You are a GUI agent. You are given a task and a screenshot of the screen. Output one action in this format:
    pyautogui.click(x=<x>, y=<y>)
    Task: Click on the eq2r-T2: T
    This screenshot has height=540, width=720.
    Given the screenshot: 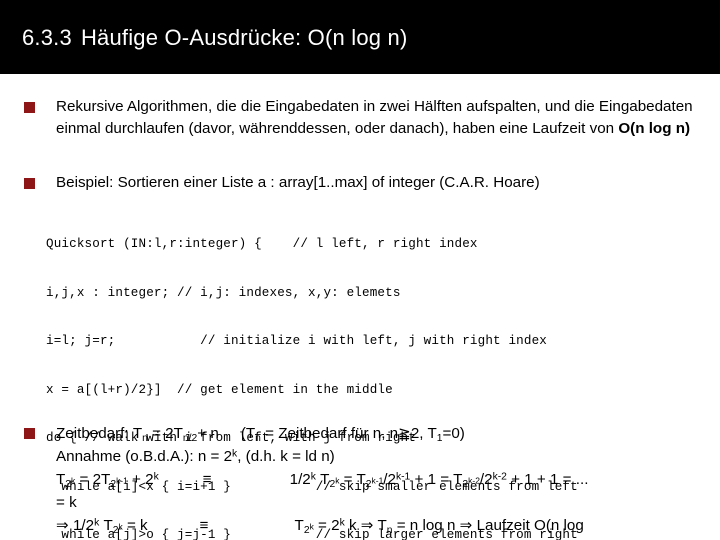 What is the action you would take?
    pyautogui.click(x=380, y=525)
    